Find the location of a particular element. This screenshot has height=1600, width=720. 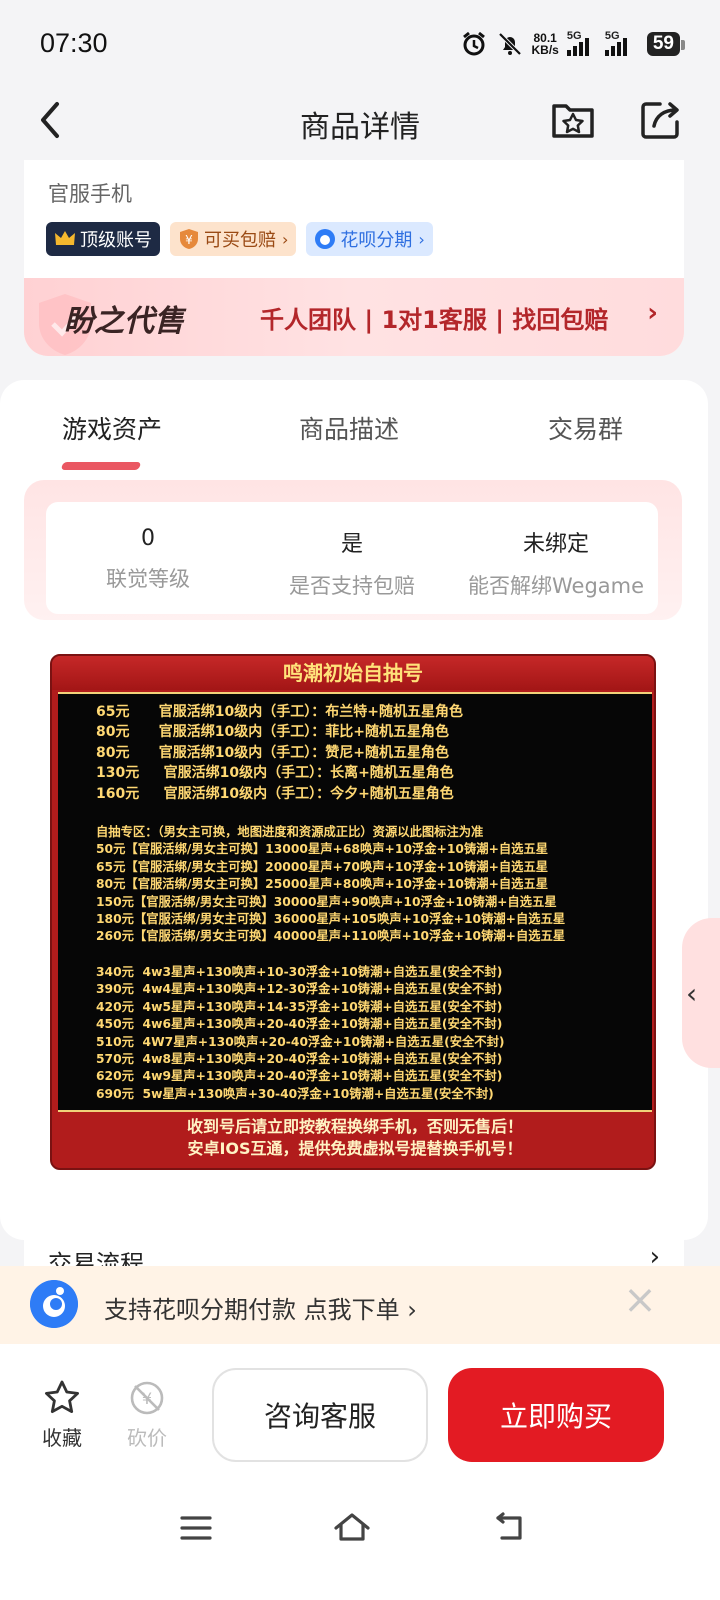

net-speed: 80.1 KB/s is located at coordinates (545, 44).